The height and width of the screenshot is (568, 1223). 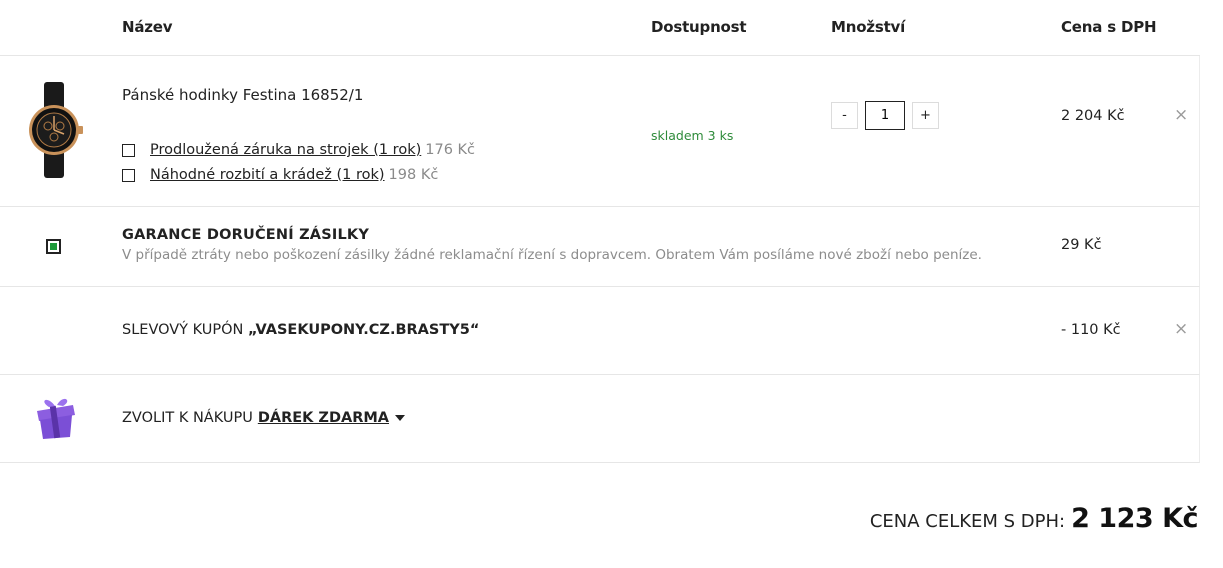 What do you see at coordinates (692, 135) in the screenshot?
I see `stock-status: skladem 3 ks` at bounding box center [692, 135].